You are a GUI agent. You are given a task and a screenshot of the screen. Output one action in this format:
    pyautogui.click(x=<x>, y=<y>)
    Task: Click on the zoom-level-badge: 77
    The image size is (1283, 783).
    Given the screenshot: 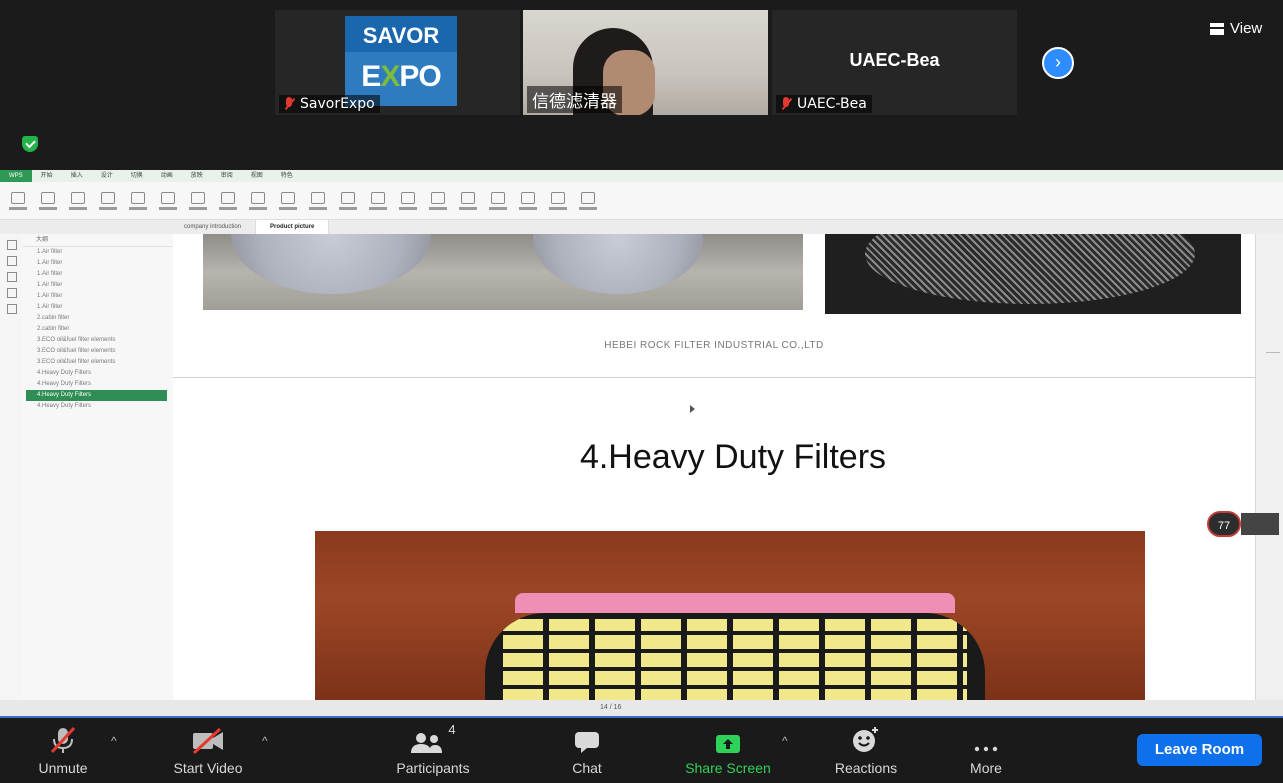 What is the action you would take?
    pyautogui.click(x=1224, y=524)
    